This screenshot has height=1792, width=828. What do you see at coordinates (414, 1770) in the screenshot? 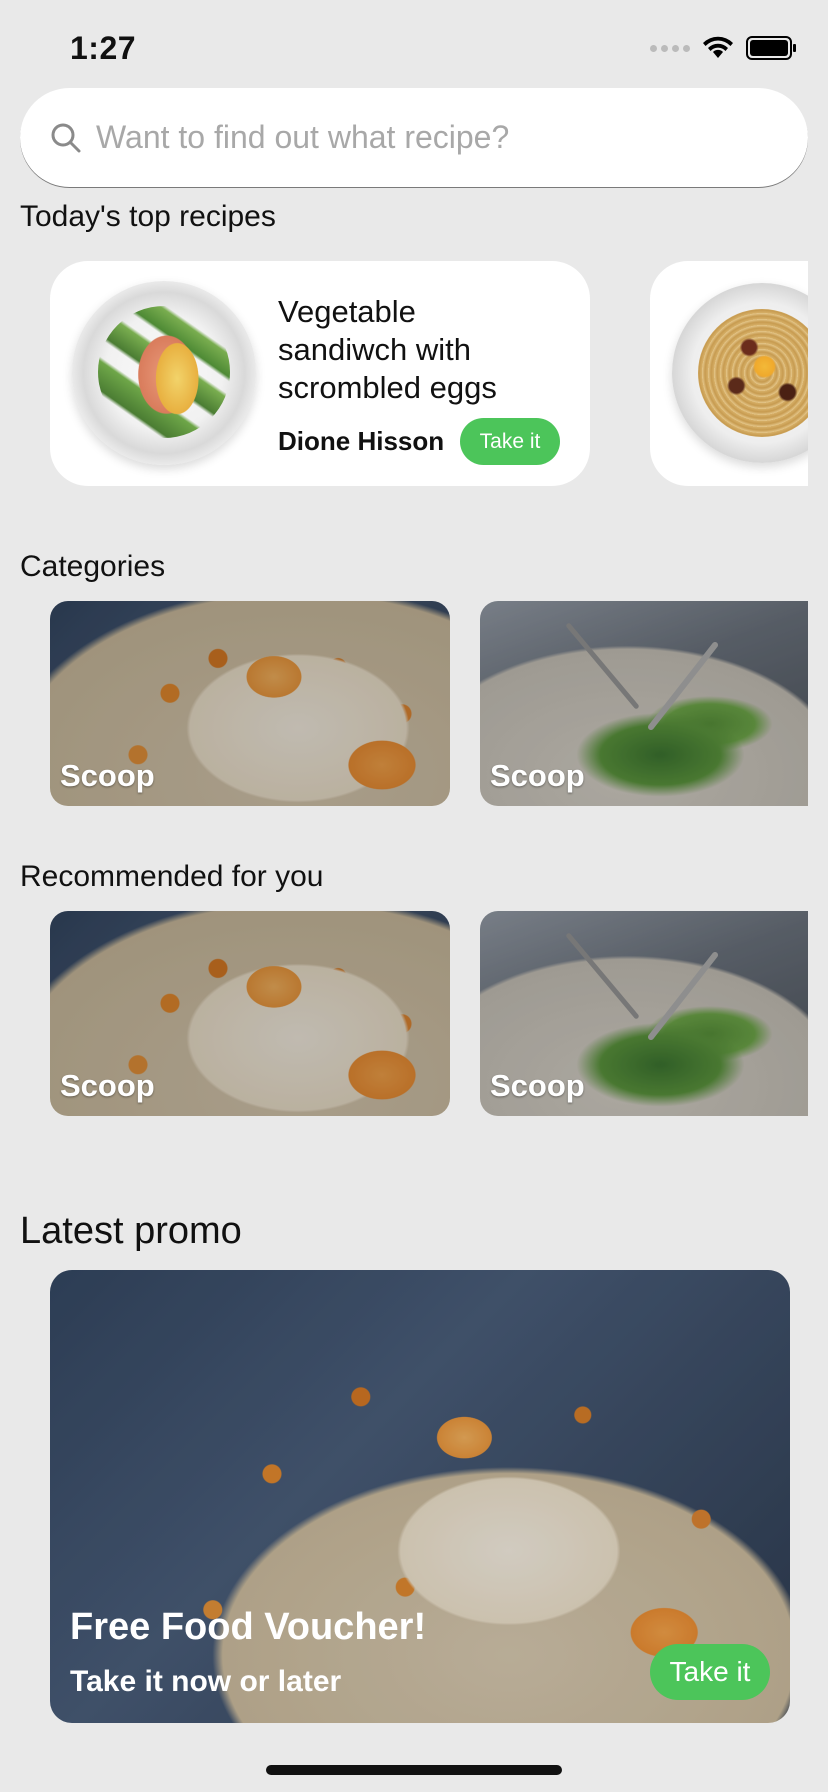
I see `home-indicator` at bounding box center [414, 1770].